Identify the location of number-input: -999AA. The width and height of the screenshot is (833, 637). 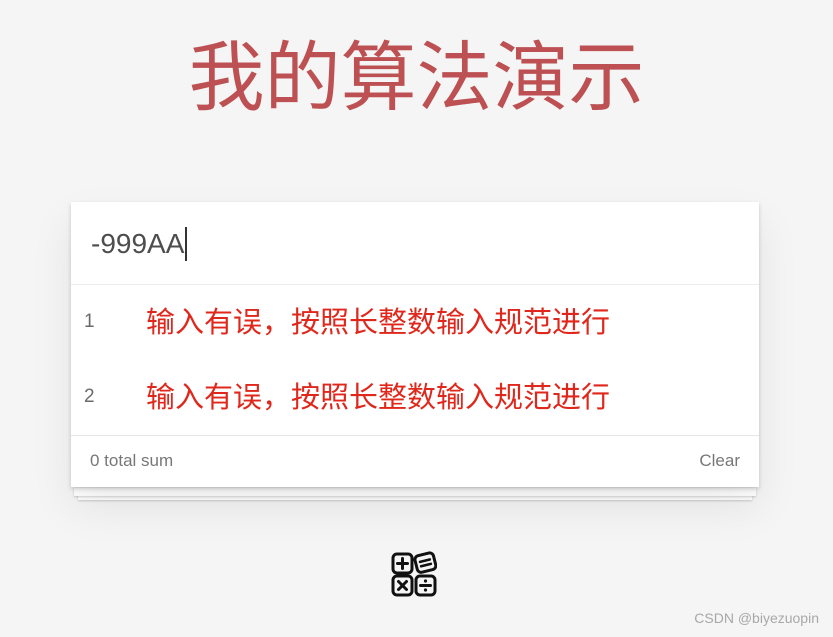
(139, 244).